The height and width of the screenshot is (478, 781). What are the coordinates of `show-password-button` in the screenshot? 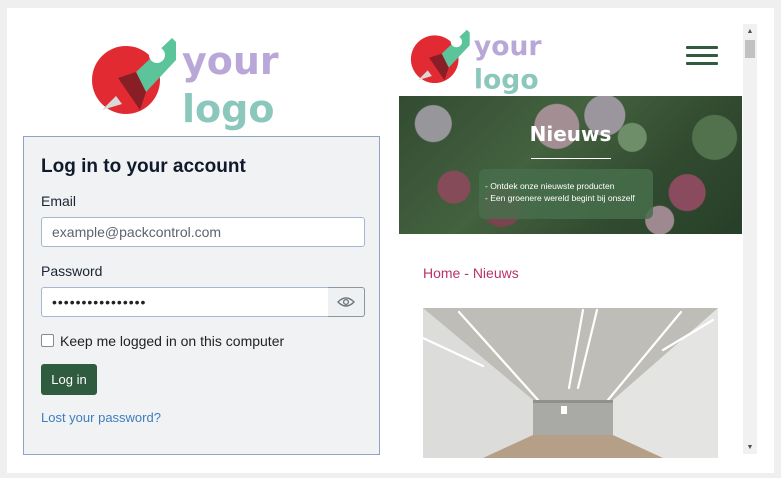 It's located at (346, 302).